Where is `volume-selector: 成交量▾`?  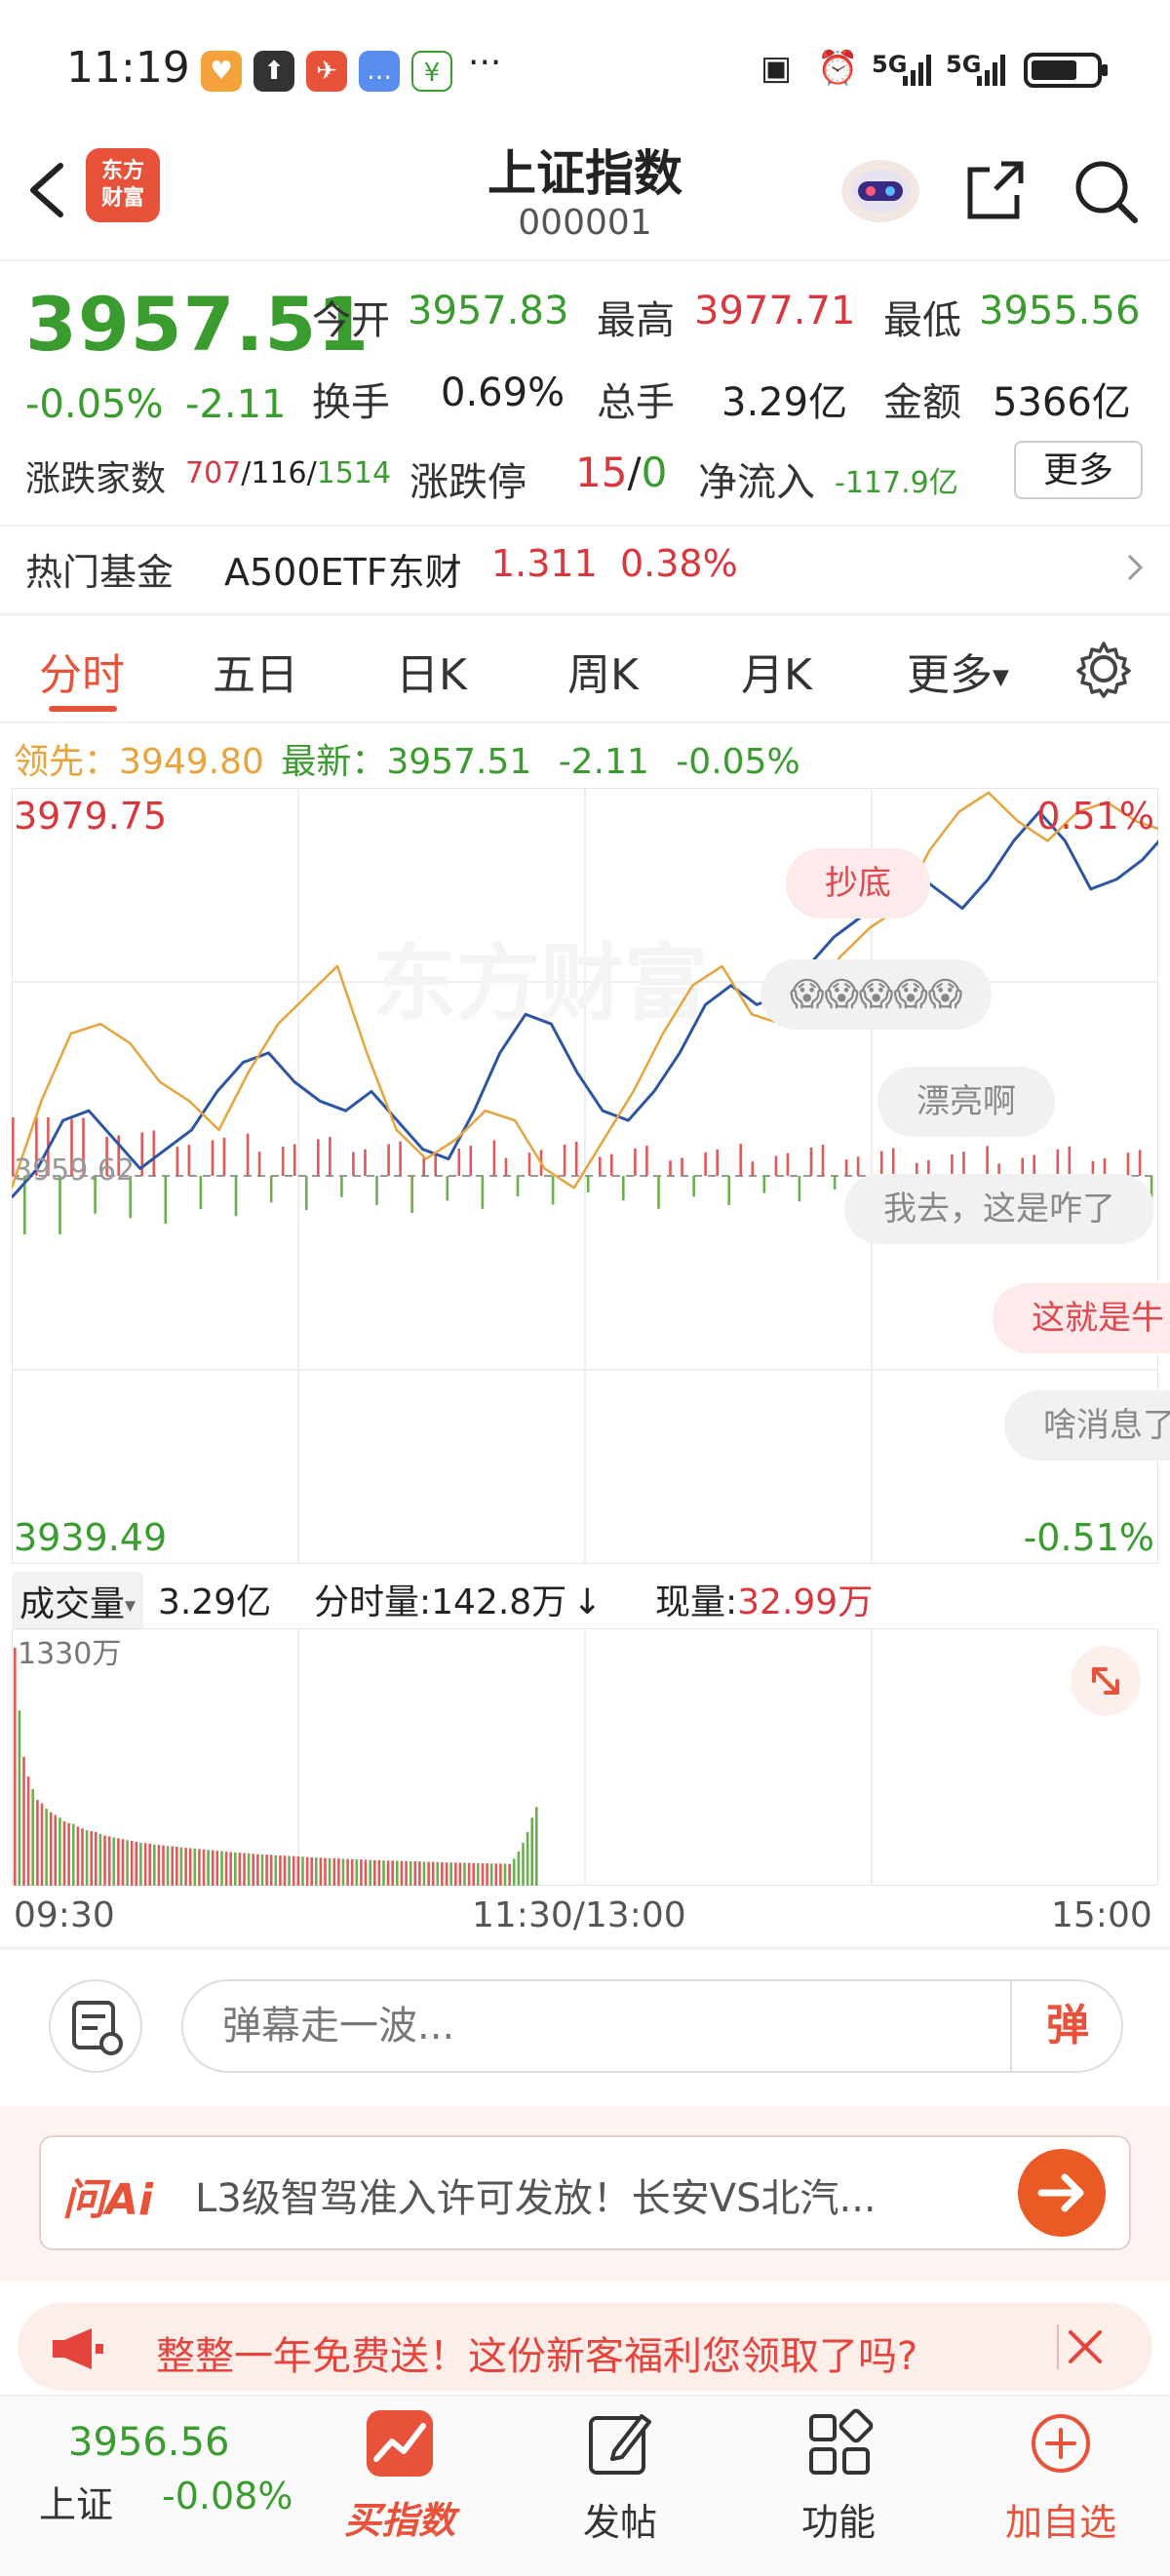
volume-selector: 成交量▾ is located at coordinates (78, 1601).